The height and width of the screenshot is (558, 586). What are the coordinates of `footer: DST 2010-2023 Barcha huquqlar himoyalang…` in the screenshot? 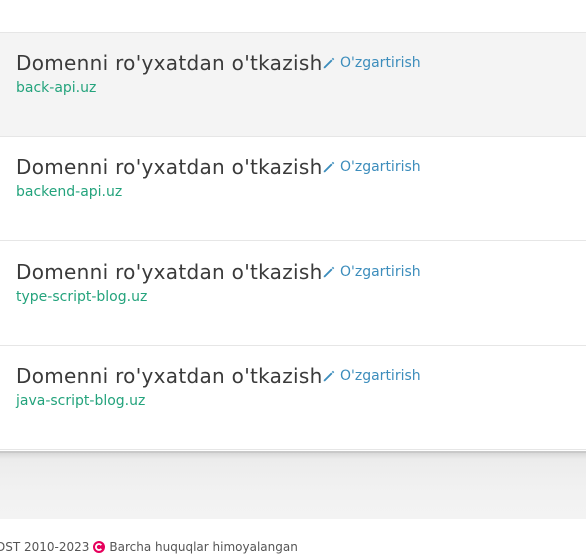 It's located at (293, 538).